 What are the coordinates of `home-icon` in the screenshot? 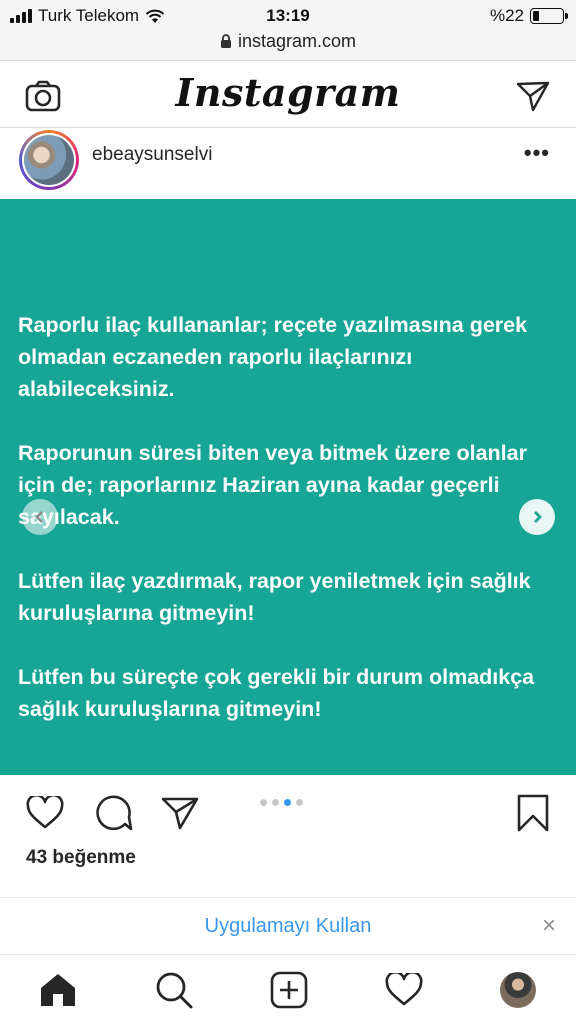 It's located at (58, 990).